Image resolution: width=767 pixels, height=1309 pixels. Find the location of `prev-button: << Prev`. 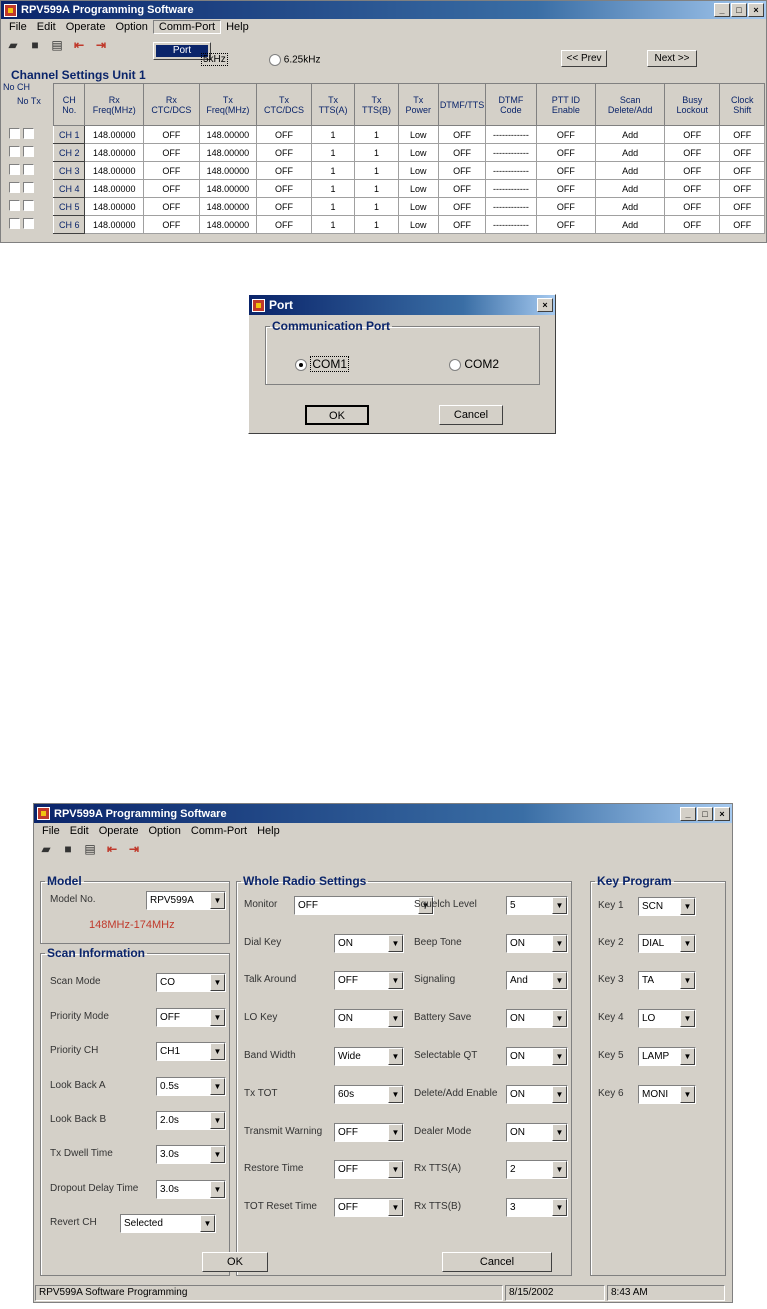

prev-button: << Prev is located at coordinates (584, 58).